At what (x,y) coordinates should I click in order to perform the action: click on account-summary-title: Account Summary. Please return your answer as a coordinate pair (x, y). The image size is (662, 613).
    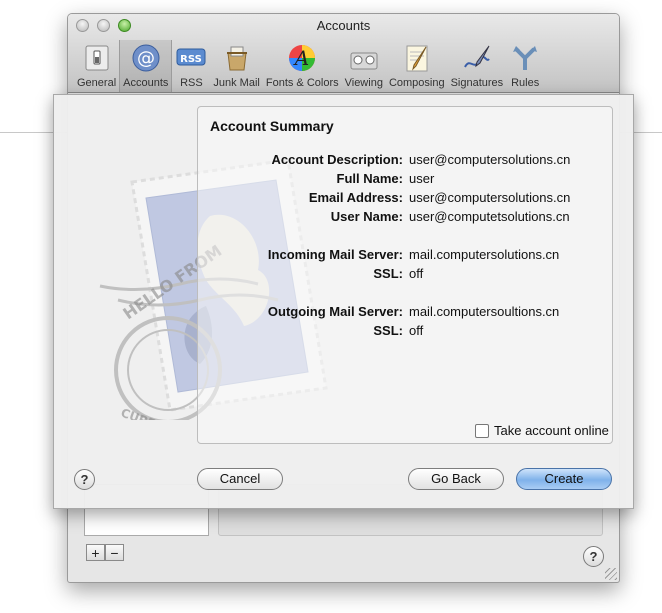
    Looking at the image, I should click on (272, 126).